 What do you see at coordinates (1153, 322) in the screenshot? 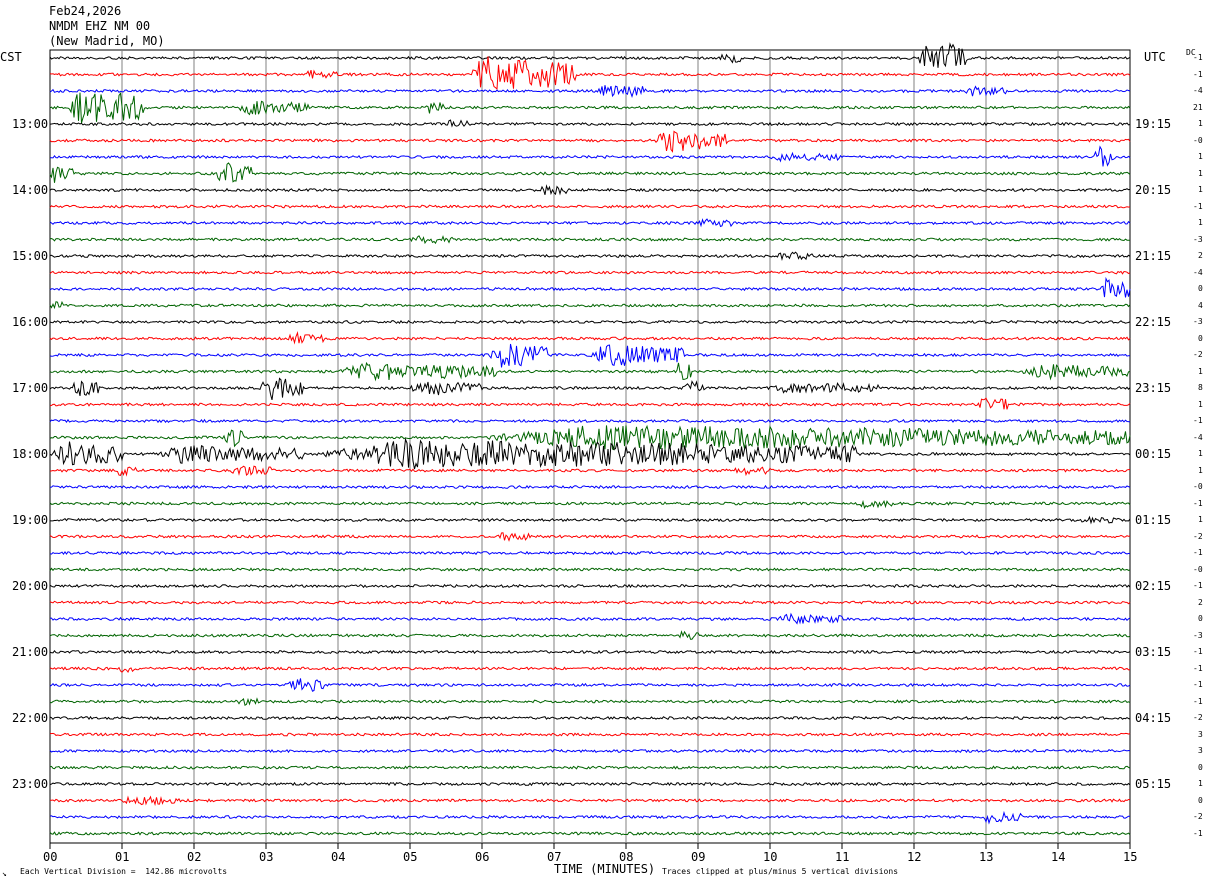
I see `hour-label-right: 22:15` at bounding box center [1153, 322].